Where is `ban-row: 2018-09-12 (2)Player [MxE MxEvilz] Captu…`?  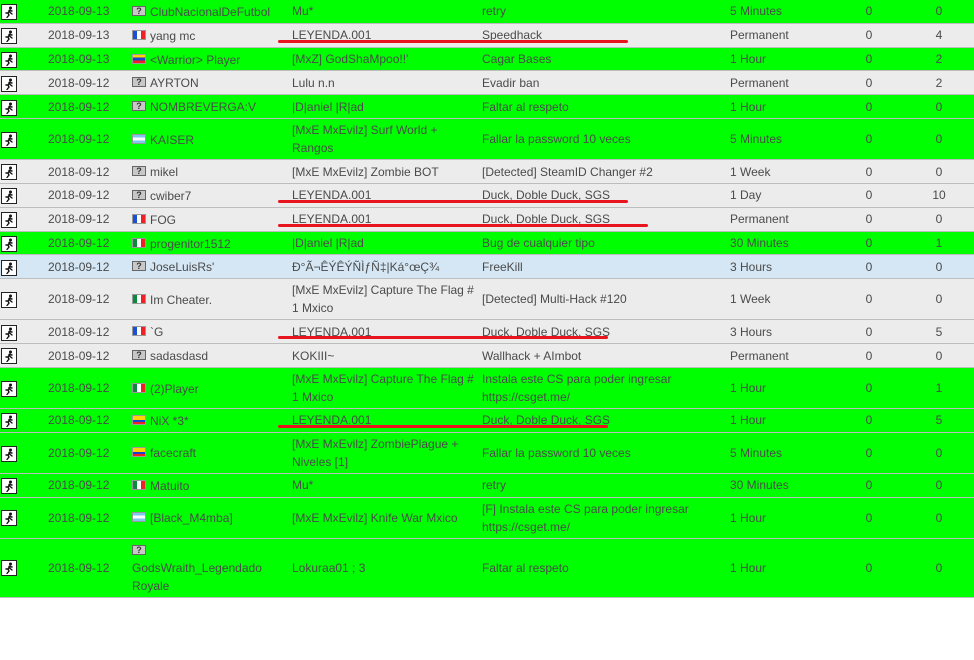
ban-row: 2018-09-12 (2)Player [MxE MxEvilz] Captu… is located at coordinates (487, 388).